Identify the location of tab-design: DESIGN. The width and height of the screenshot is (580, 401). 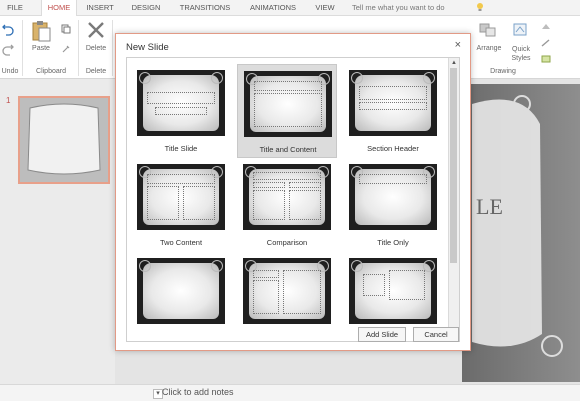
(146, 7).